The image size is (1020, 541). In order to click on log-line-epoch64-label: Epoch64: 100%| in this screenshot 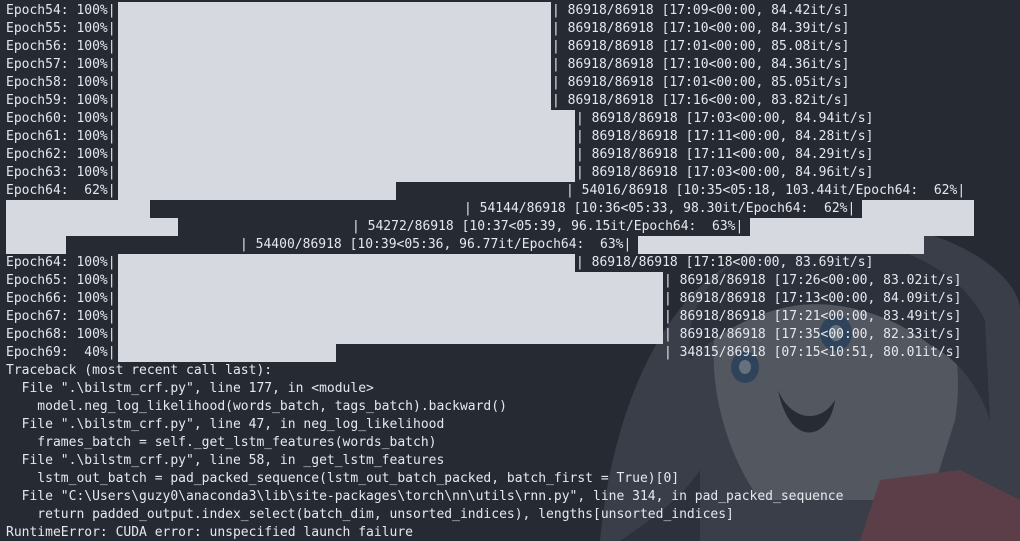, I will do `click(61, 262)`.